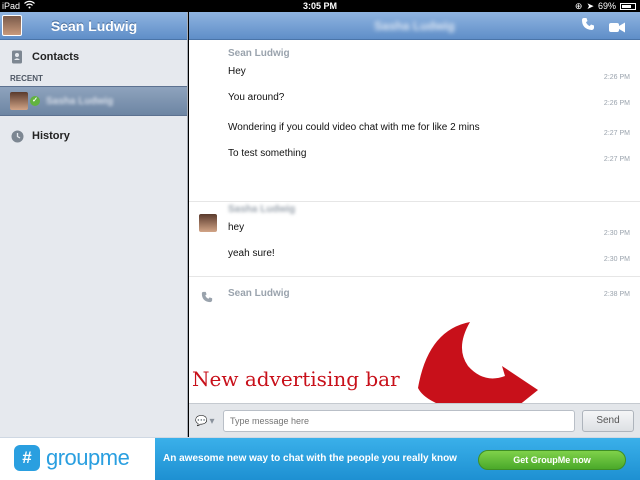  Describe the element at coordinates (237, 71) in the screenshot. I see `message-text: Hey` at that location.